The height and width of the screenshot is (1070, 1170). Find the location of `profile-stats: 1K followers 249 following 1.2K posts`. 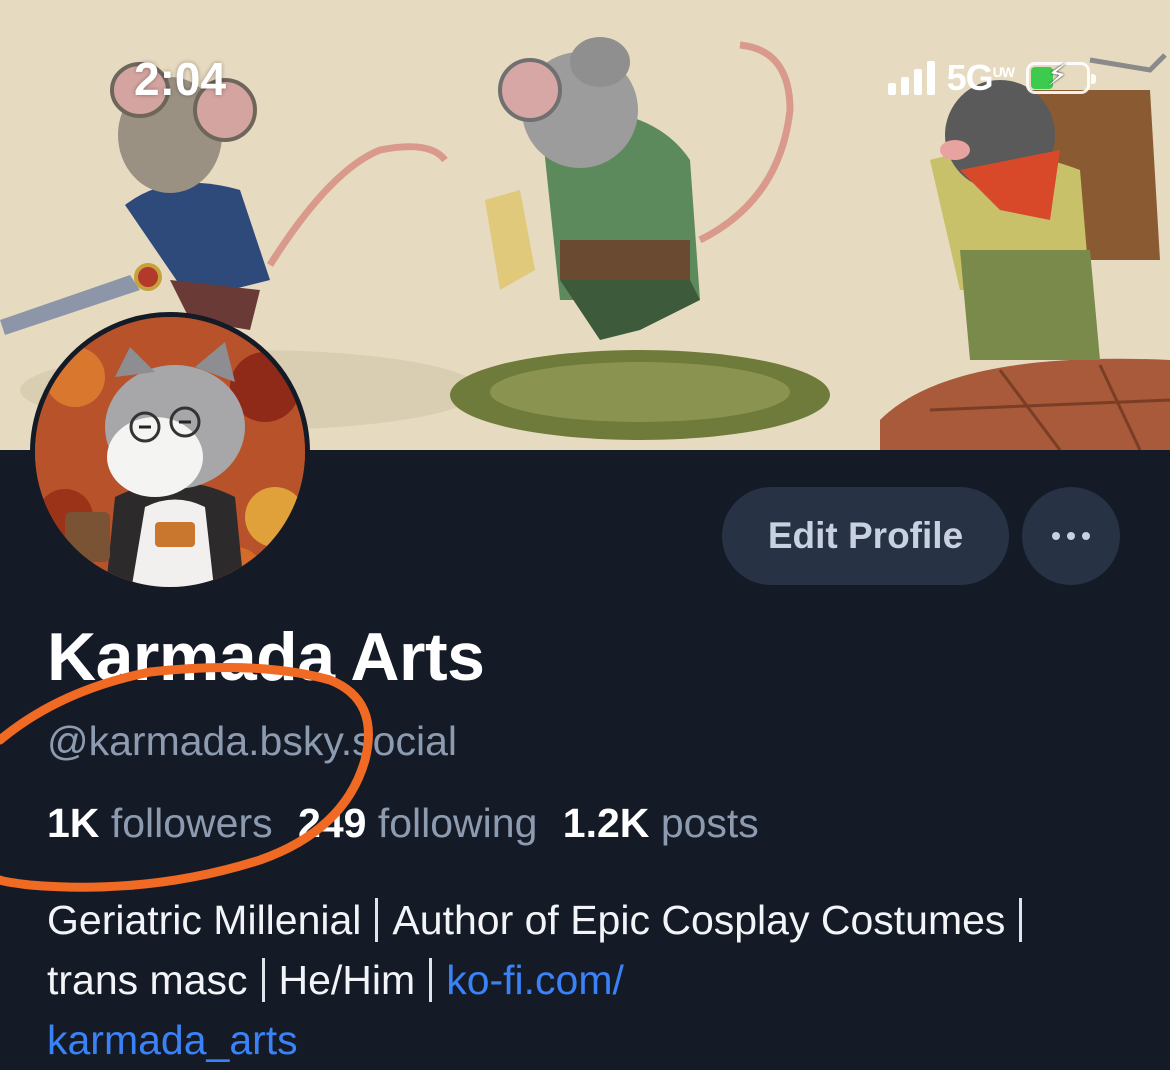

profile-stats: 1K followers 249 following 1.2K posts is located at coordinates (410, 823).